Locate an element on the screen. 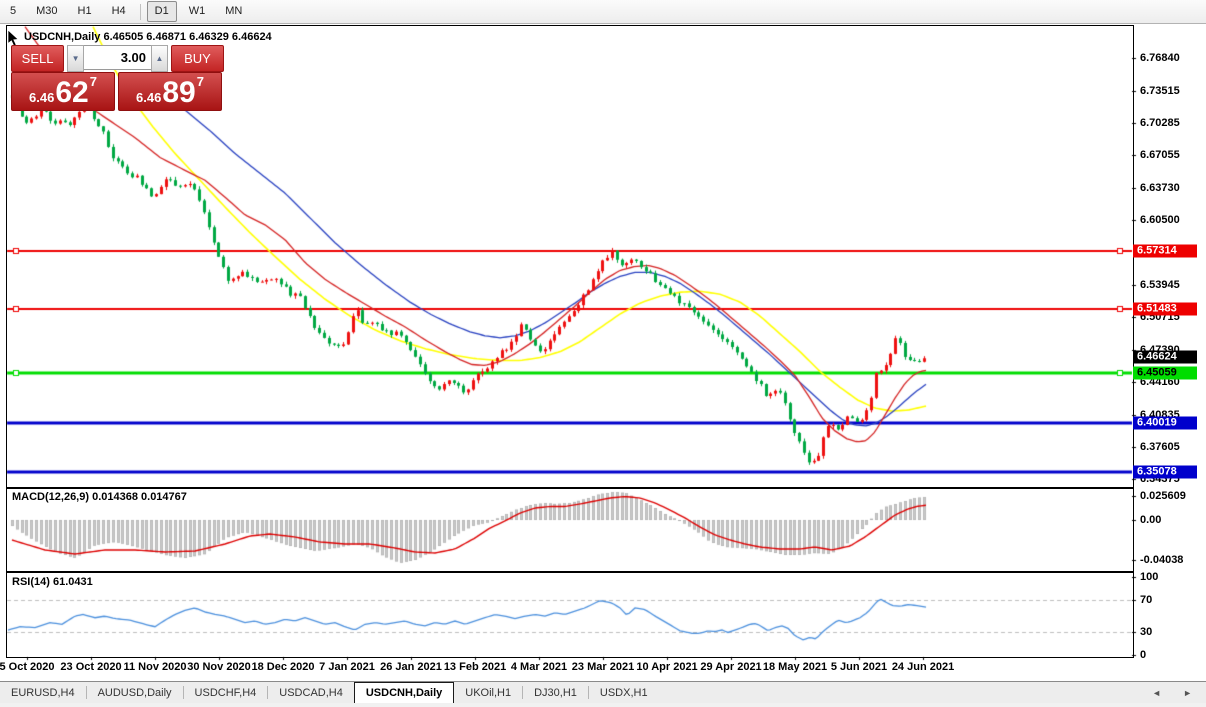 This screenshot has width=1206, height=707. one-click-trading-widget: SELL ▼ ▲ BUY 6.46 62 7 6.46 89 7 is located at coordinates (117, 78).